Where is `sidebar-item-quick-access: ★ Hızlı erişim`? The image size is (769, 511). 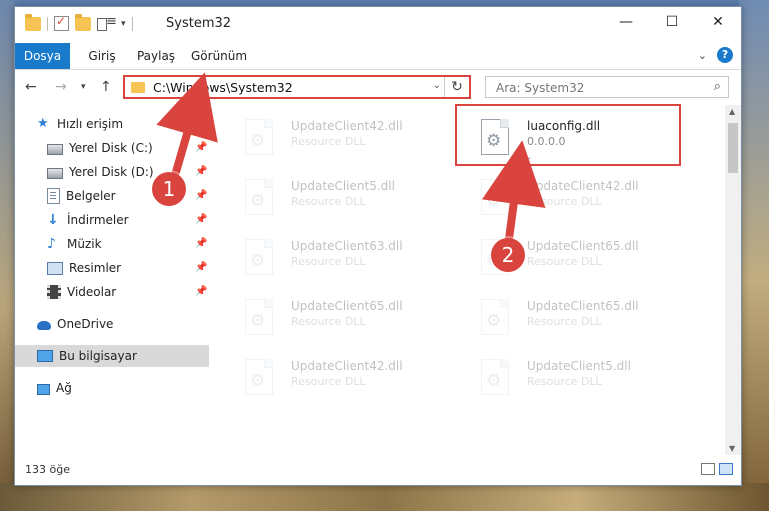 sidebar-item-quick-access: ★ Hızlı erişim is located at coordinates (112, 124).